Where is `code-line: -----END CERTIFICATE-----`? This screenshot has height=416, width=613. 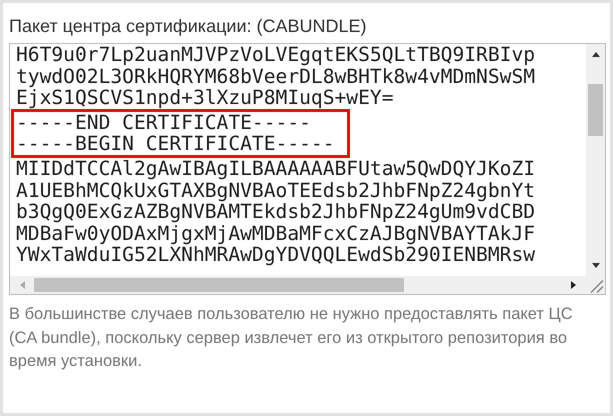
code-line: -----END CERTIFICATE----- is located at coordinates (163, 123).